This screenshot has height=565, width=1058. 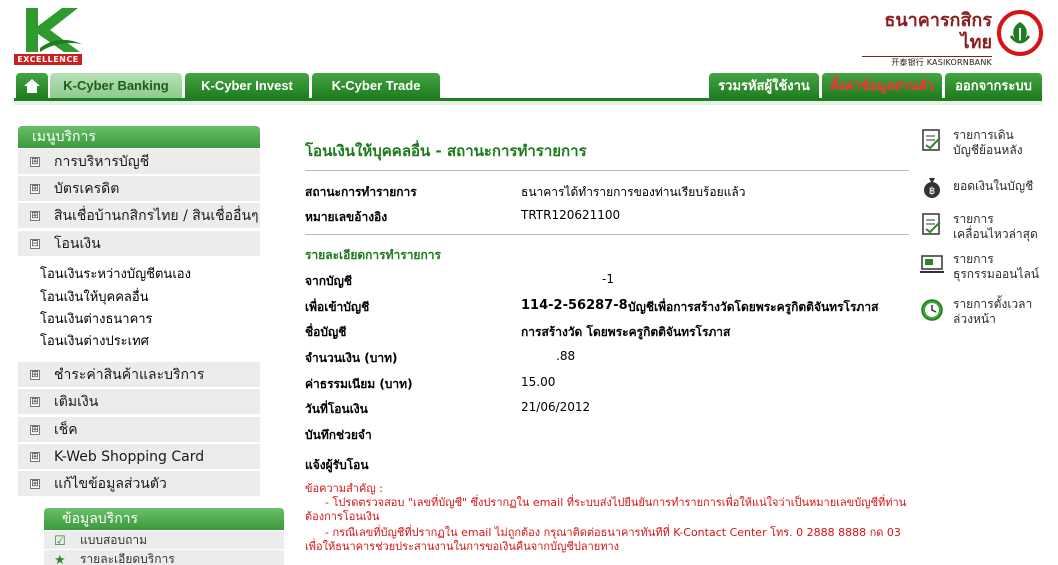 I want to click on status-value: ธนาคารได้ทำรายการของท่านเรียบร้อยแล้ว, so click(x=633, y=192).